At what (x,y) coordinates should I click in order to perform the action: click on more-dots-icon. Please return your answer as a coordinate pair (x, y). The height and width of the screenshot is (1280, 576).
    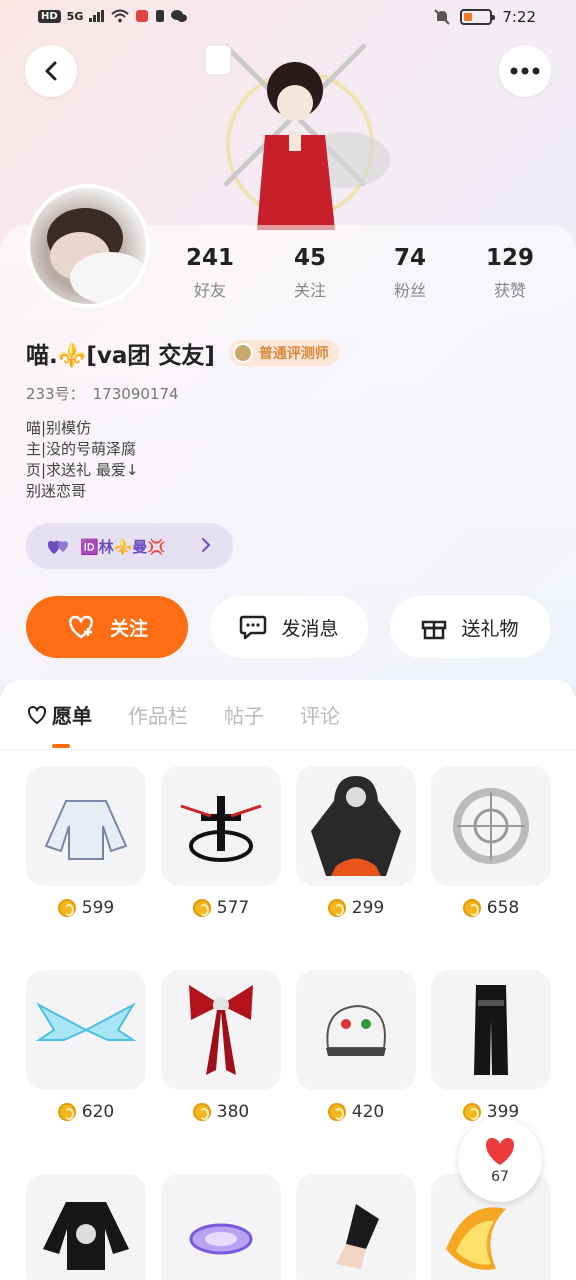
    Looking at the image, I should click on (525, 71).